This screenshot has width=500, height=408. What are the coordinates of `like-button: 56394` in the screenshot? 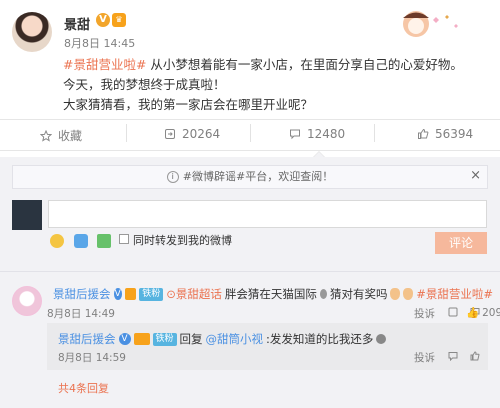 It's located at (445, 134).